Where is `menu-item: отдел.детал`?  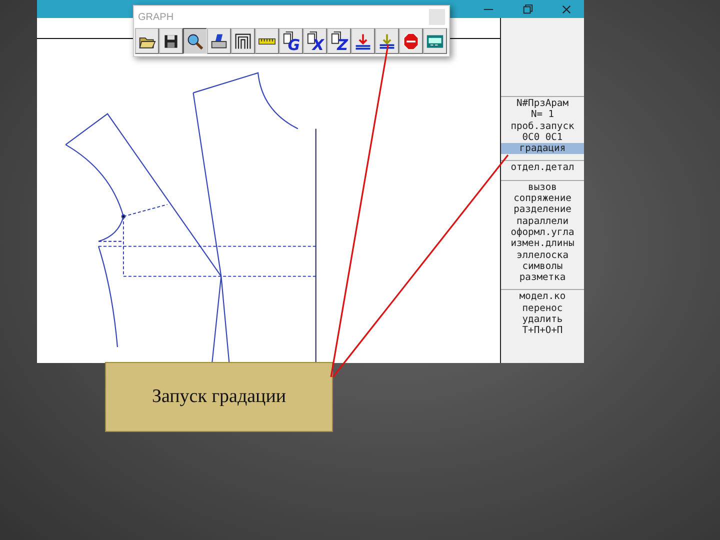
menu-item: отдел.детал is located at coordinates (542, 168).